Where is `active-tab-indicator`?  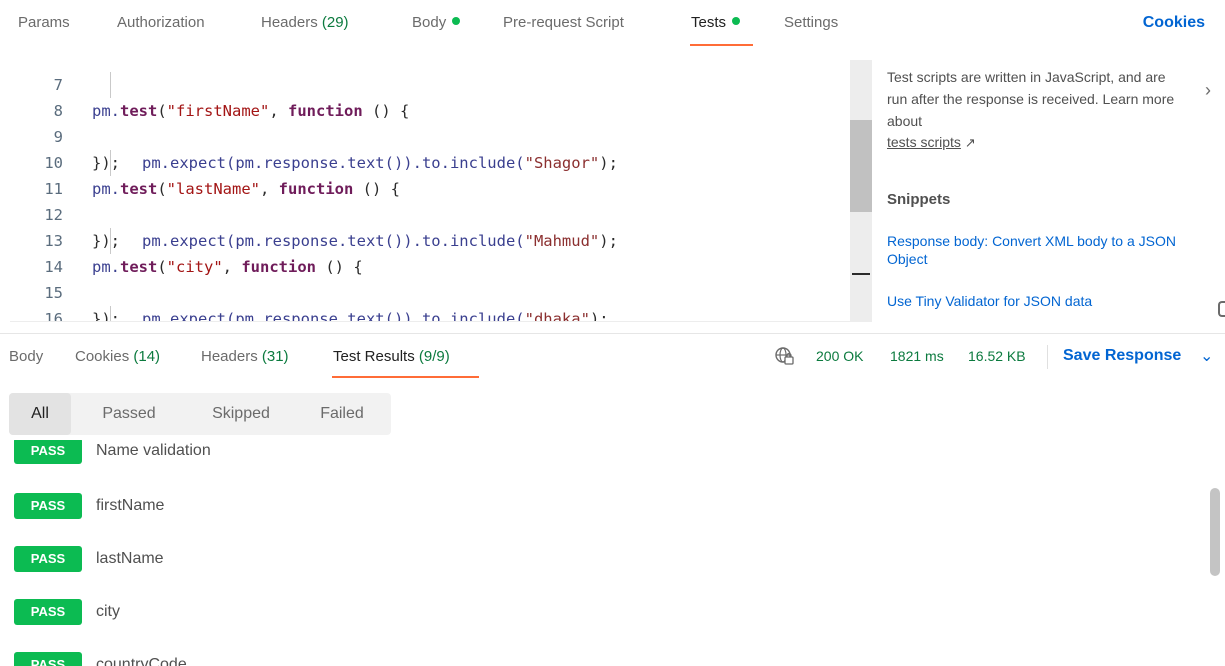
active-tab-indicator is located at coordinates (721, 45).